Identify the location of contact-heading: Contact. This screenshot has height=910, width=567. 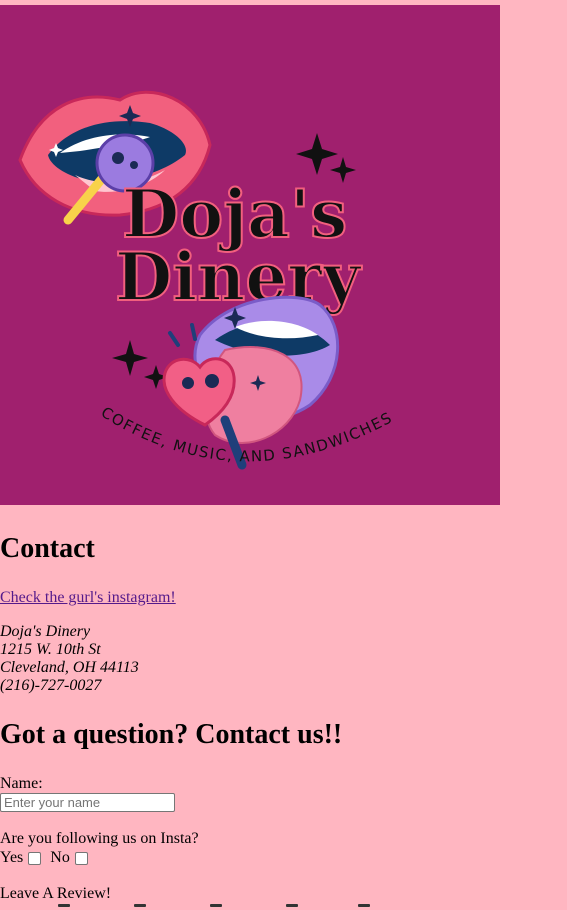
(47, 548).